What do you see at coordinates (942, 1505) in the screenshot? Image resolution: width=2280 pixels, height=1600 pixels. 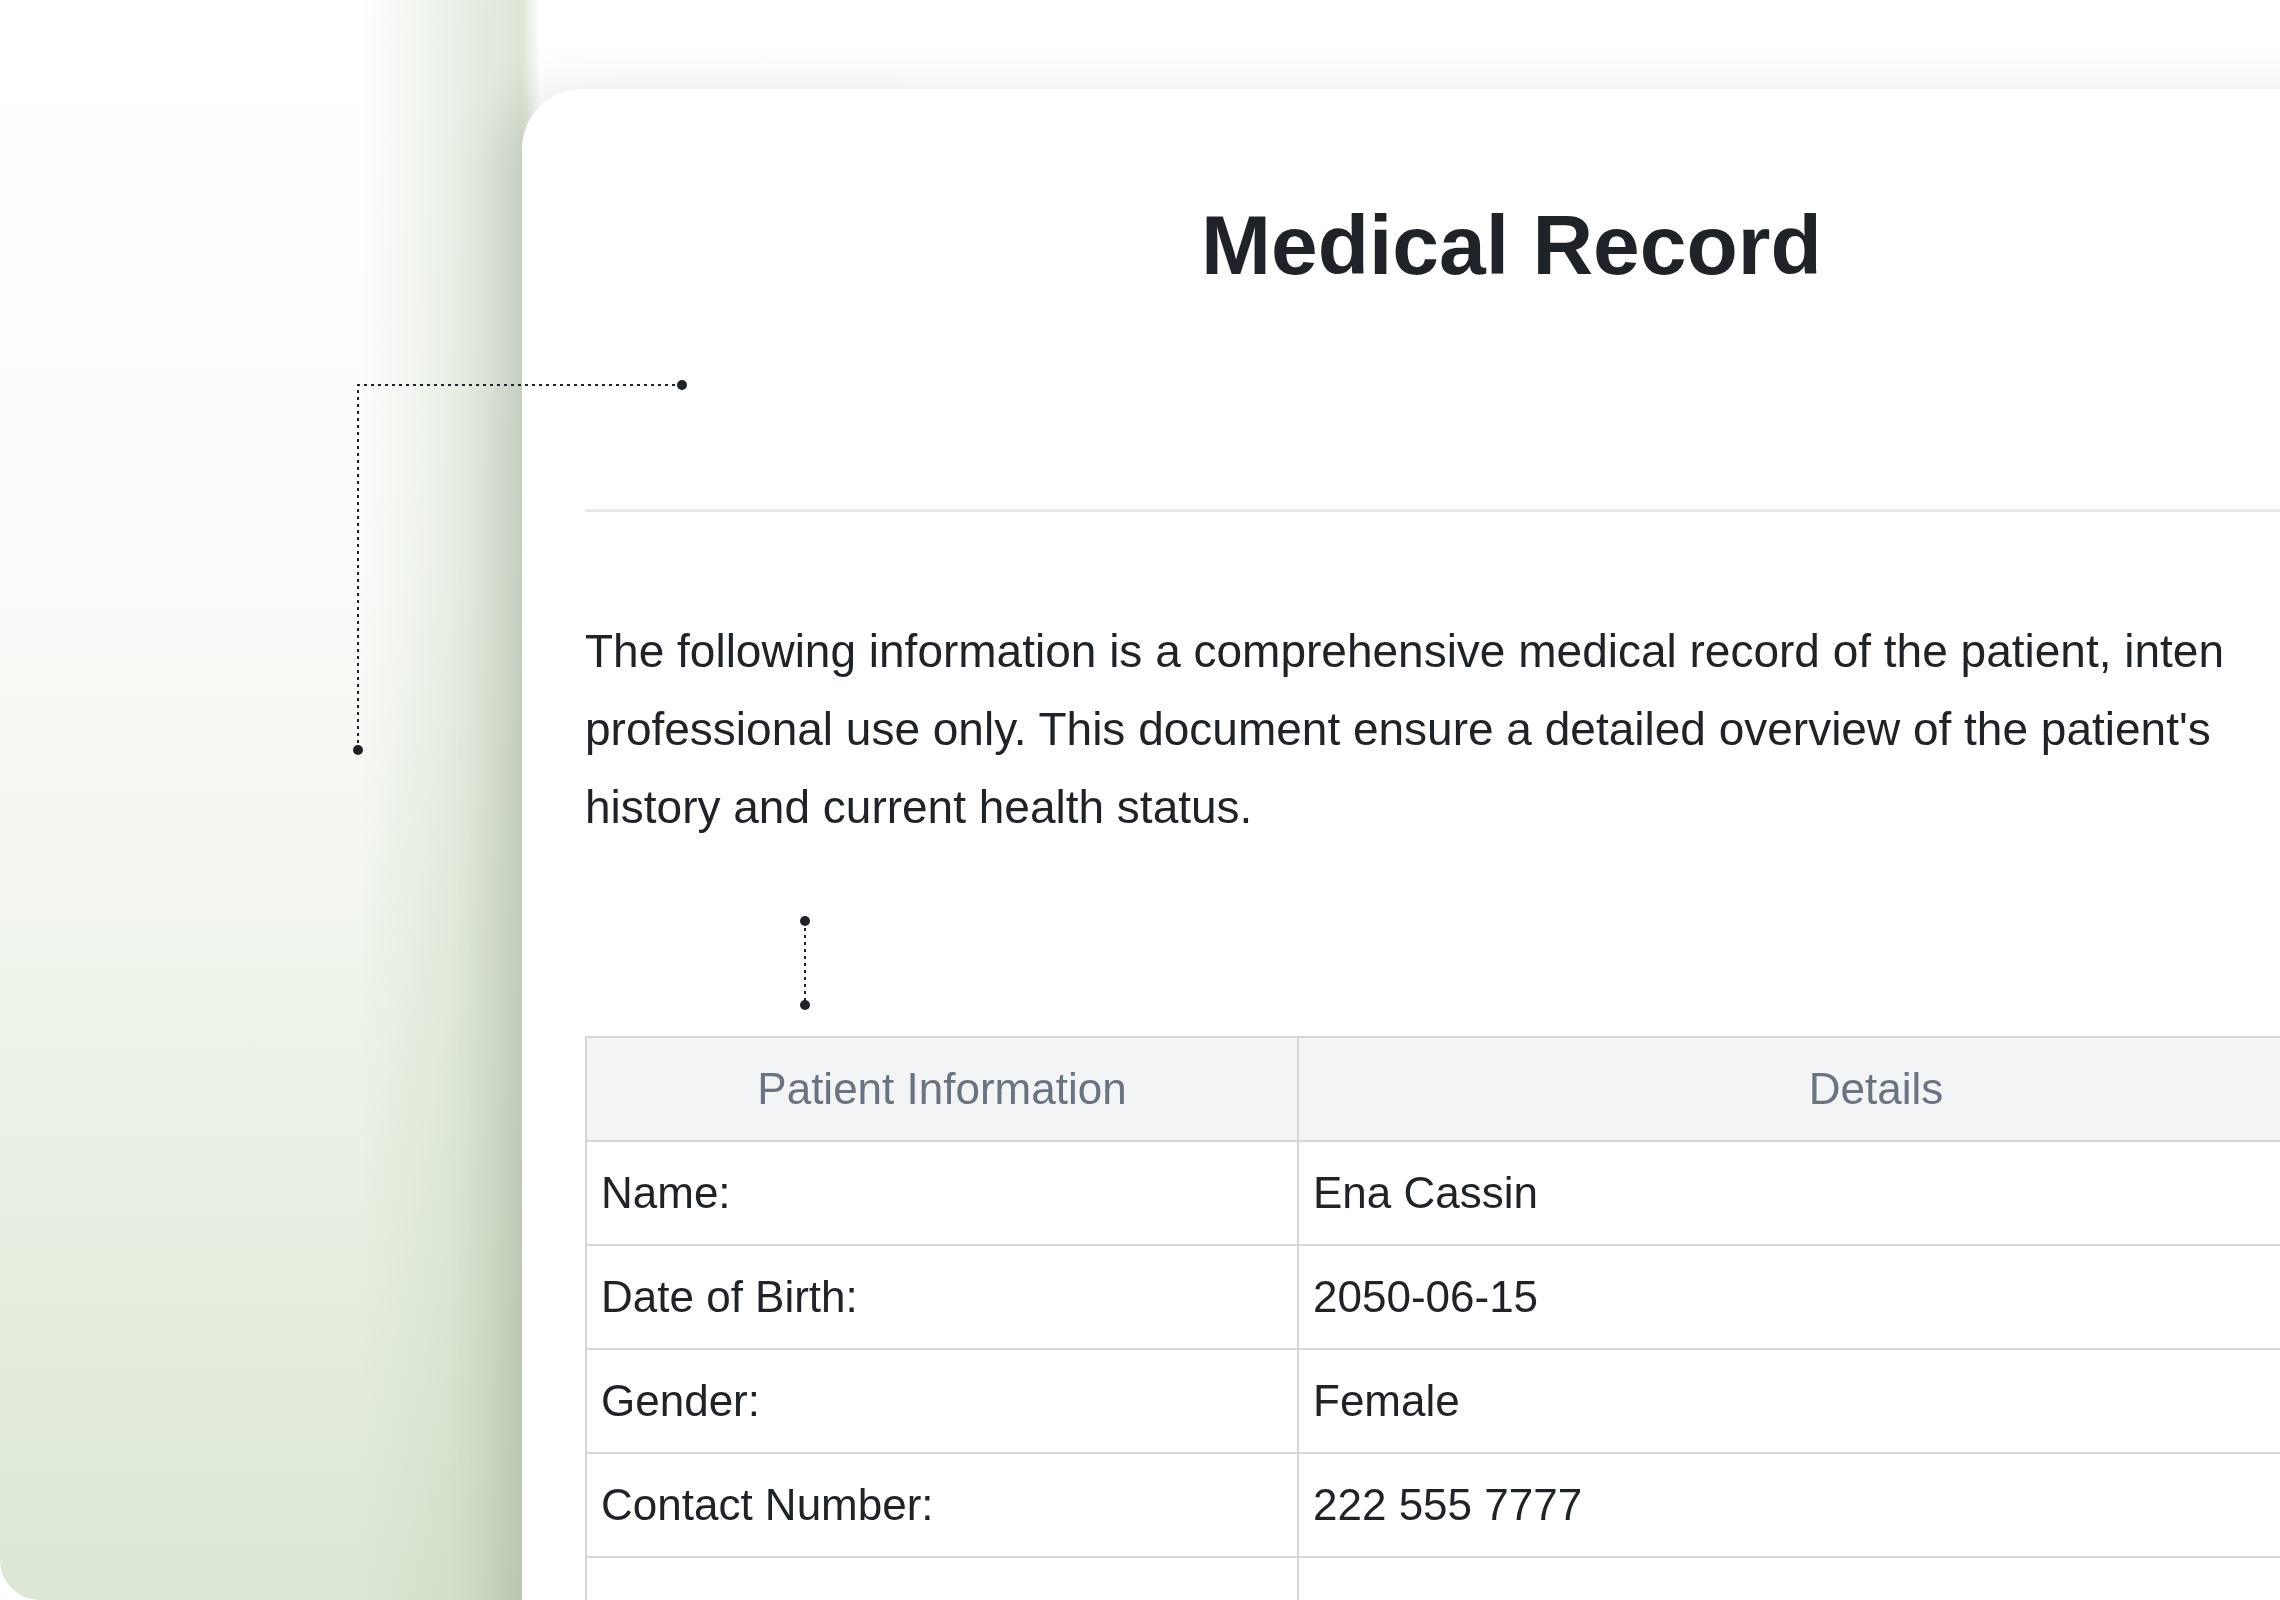 I see `table-cell: Contact Number:` at bounding box center [942, 1505].